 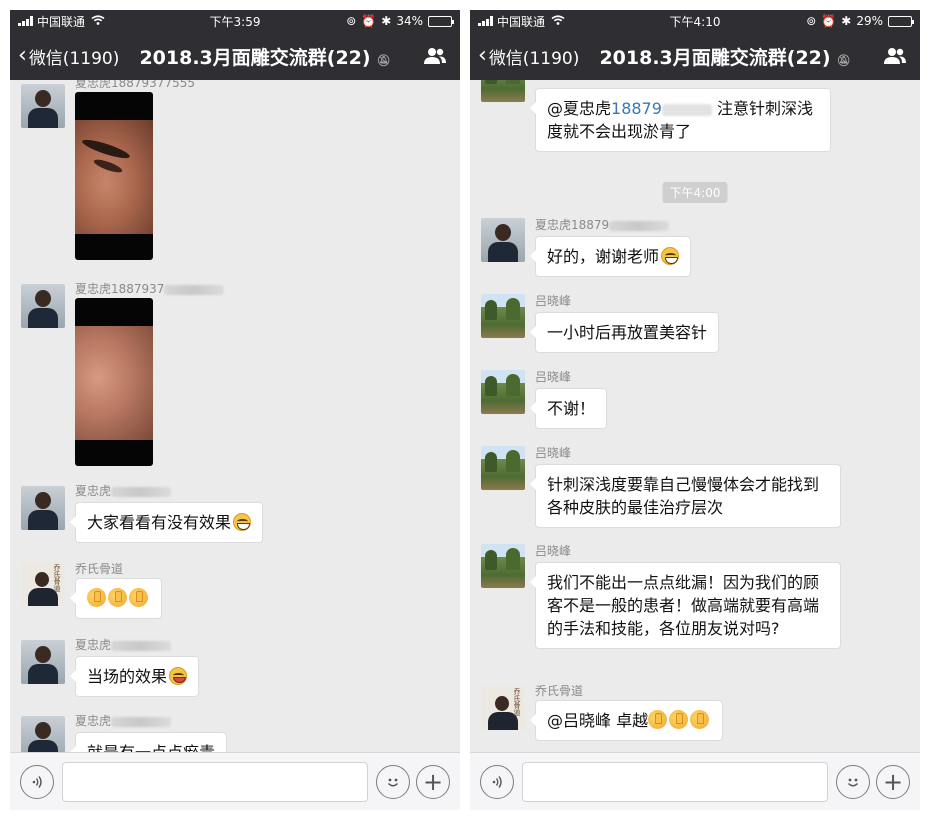 I want to click on text-bubble: @夏忠虎18879 注意针刺深浅度就不会出现淤青了, so click(x=680, y=120).